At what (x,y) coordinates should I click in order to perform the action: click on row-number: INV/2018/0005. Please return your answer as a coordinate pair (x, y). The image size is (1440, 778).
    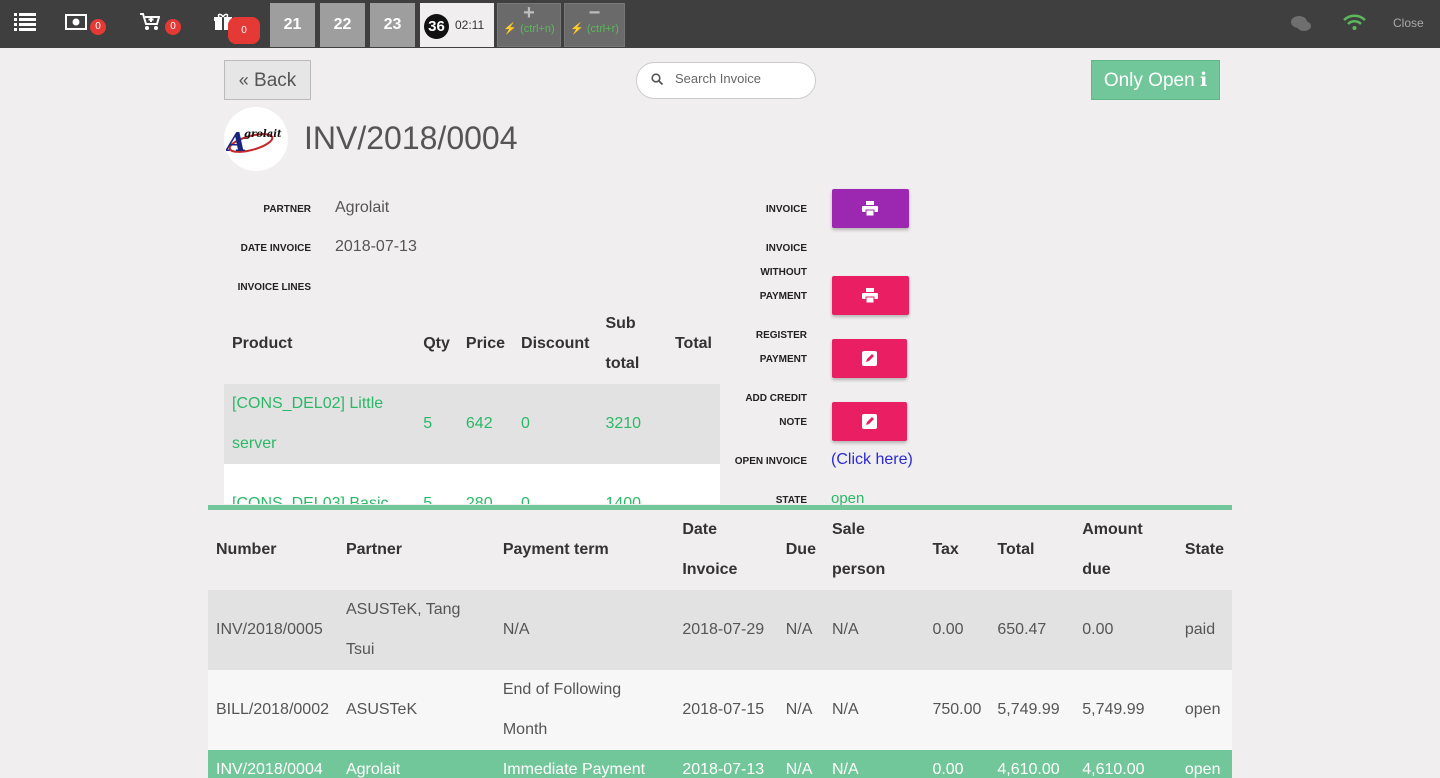
    Looking at the image, I should click on (273, 630).